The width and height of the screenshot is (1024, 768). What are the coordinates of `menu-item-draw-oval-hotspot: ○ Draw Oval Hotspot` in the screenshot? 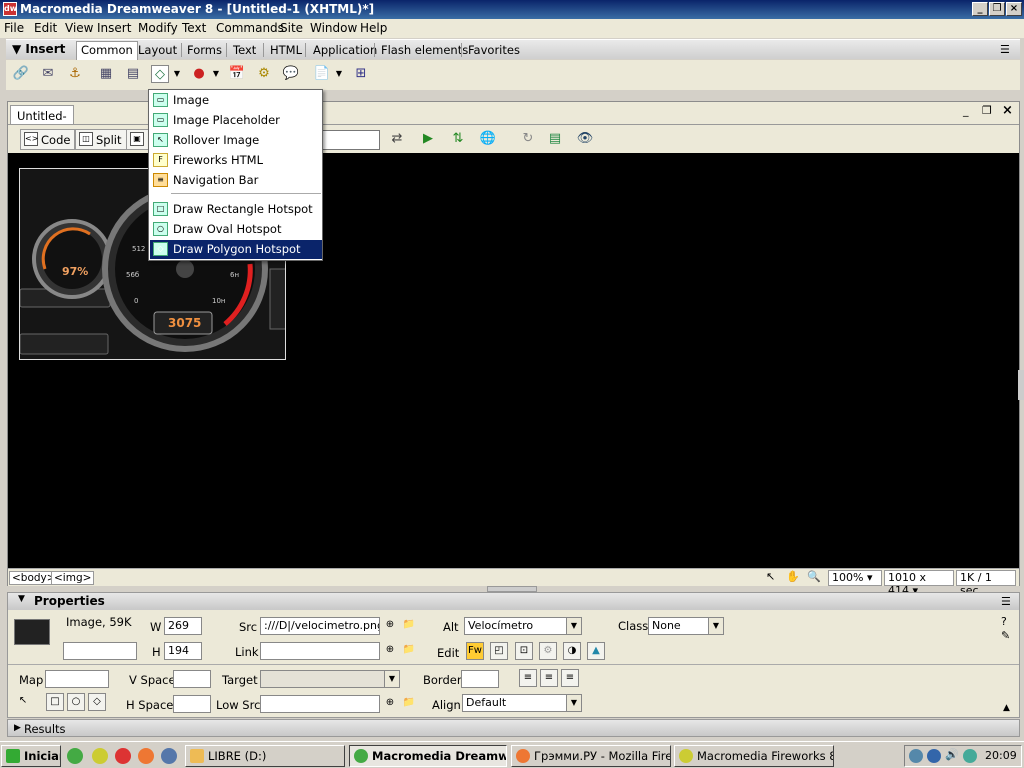 It's located at (236, 229).